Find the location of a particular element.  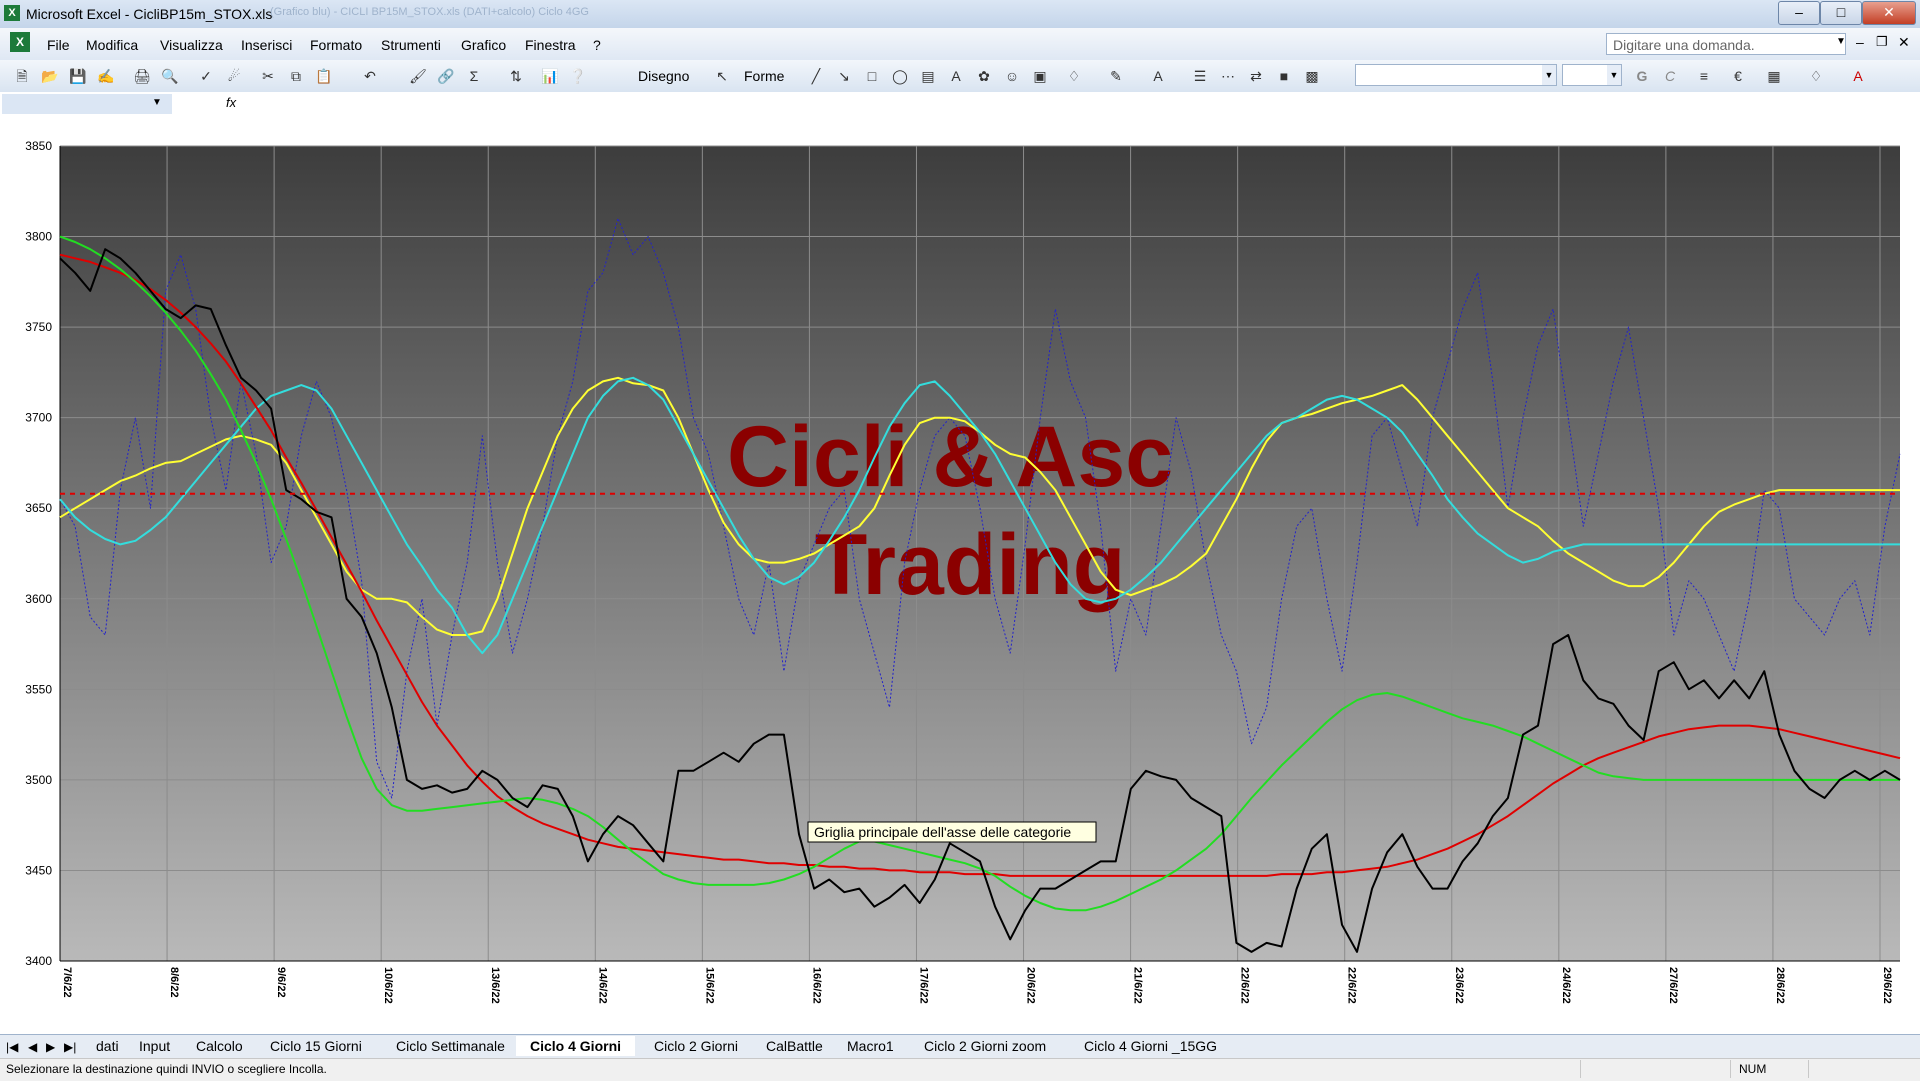

help-icon: ❔ is located at coordinates (578, 76).